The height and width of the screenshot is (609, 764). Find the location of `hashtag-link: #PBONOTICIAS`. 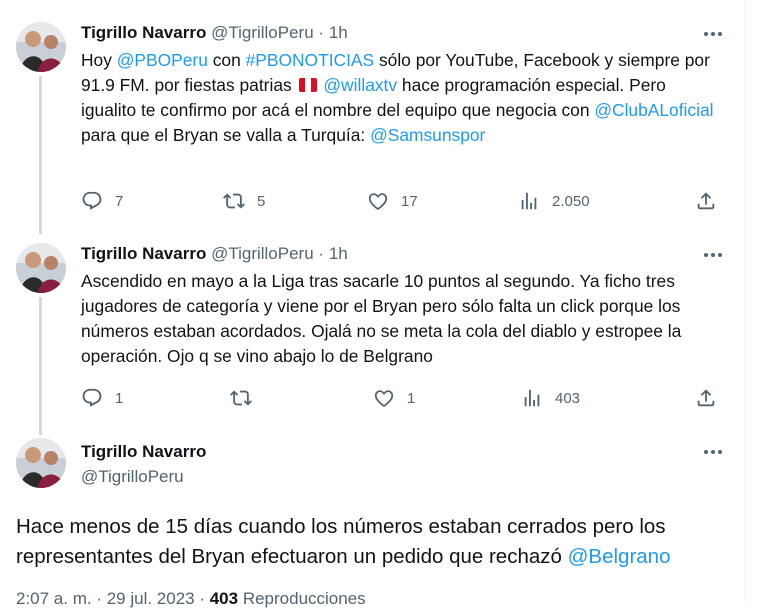

hashtag-link: #PBONOTICIAS is located at coordinates (310, 60).